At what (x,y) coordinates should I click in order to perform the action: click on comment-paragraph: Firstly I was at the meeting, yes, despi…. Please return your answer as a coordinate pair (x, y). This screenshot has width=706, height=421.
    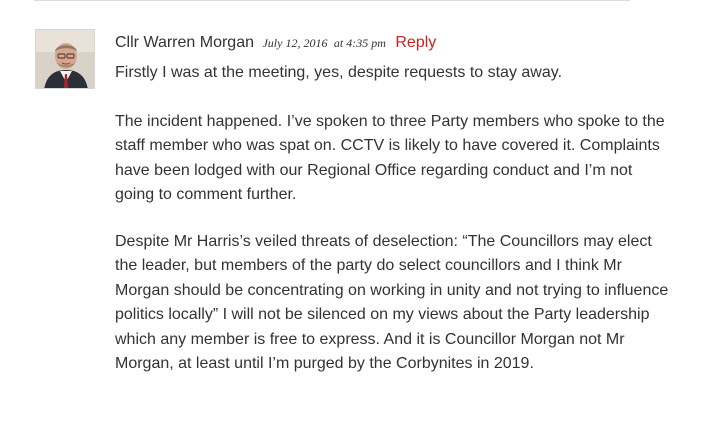
    Looking at the image, I should click on (339, 72).